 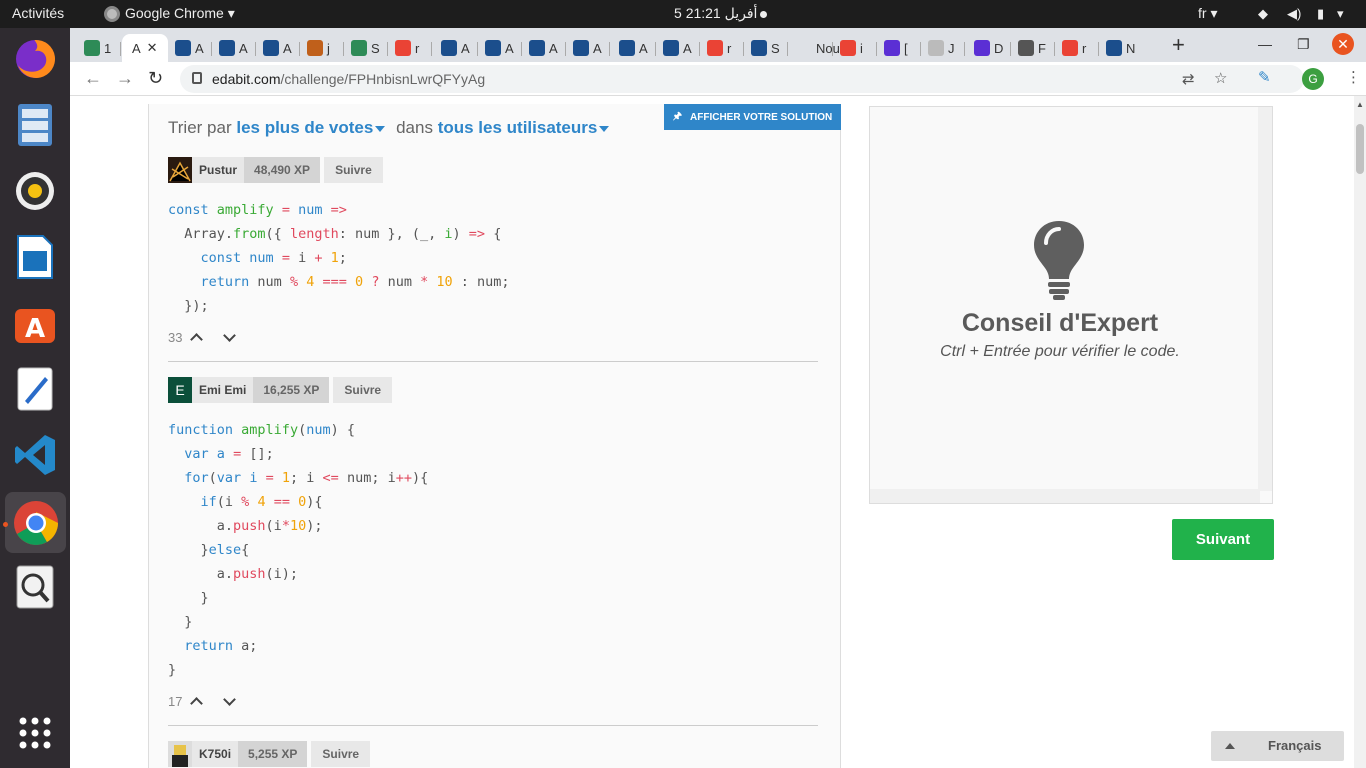 What do you see at coordinates (93, 78) in the screenshot?
I see `back-button: ←` at bounding box center [93, 78].